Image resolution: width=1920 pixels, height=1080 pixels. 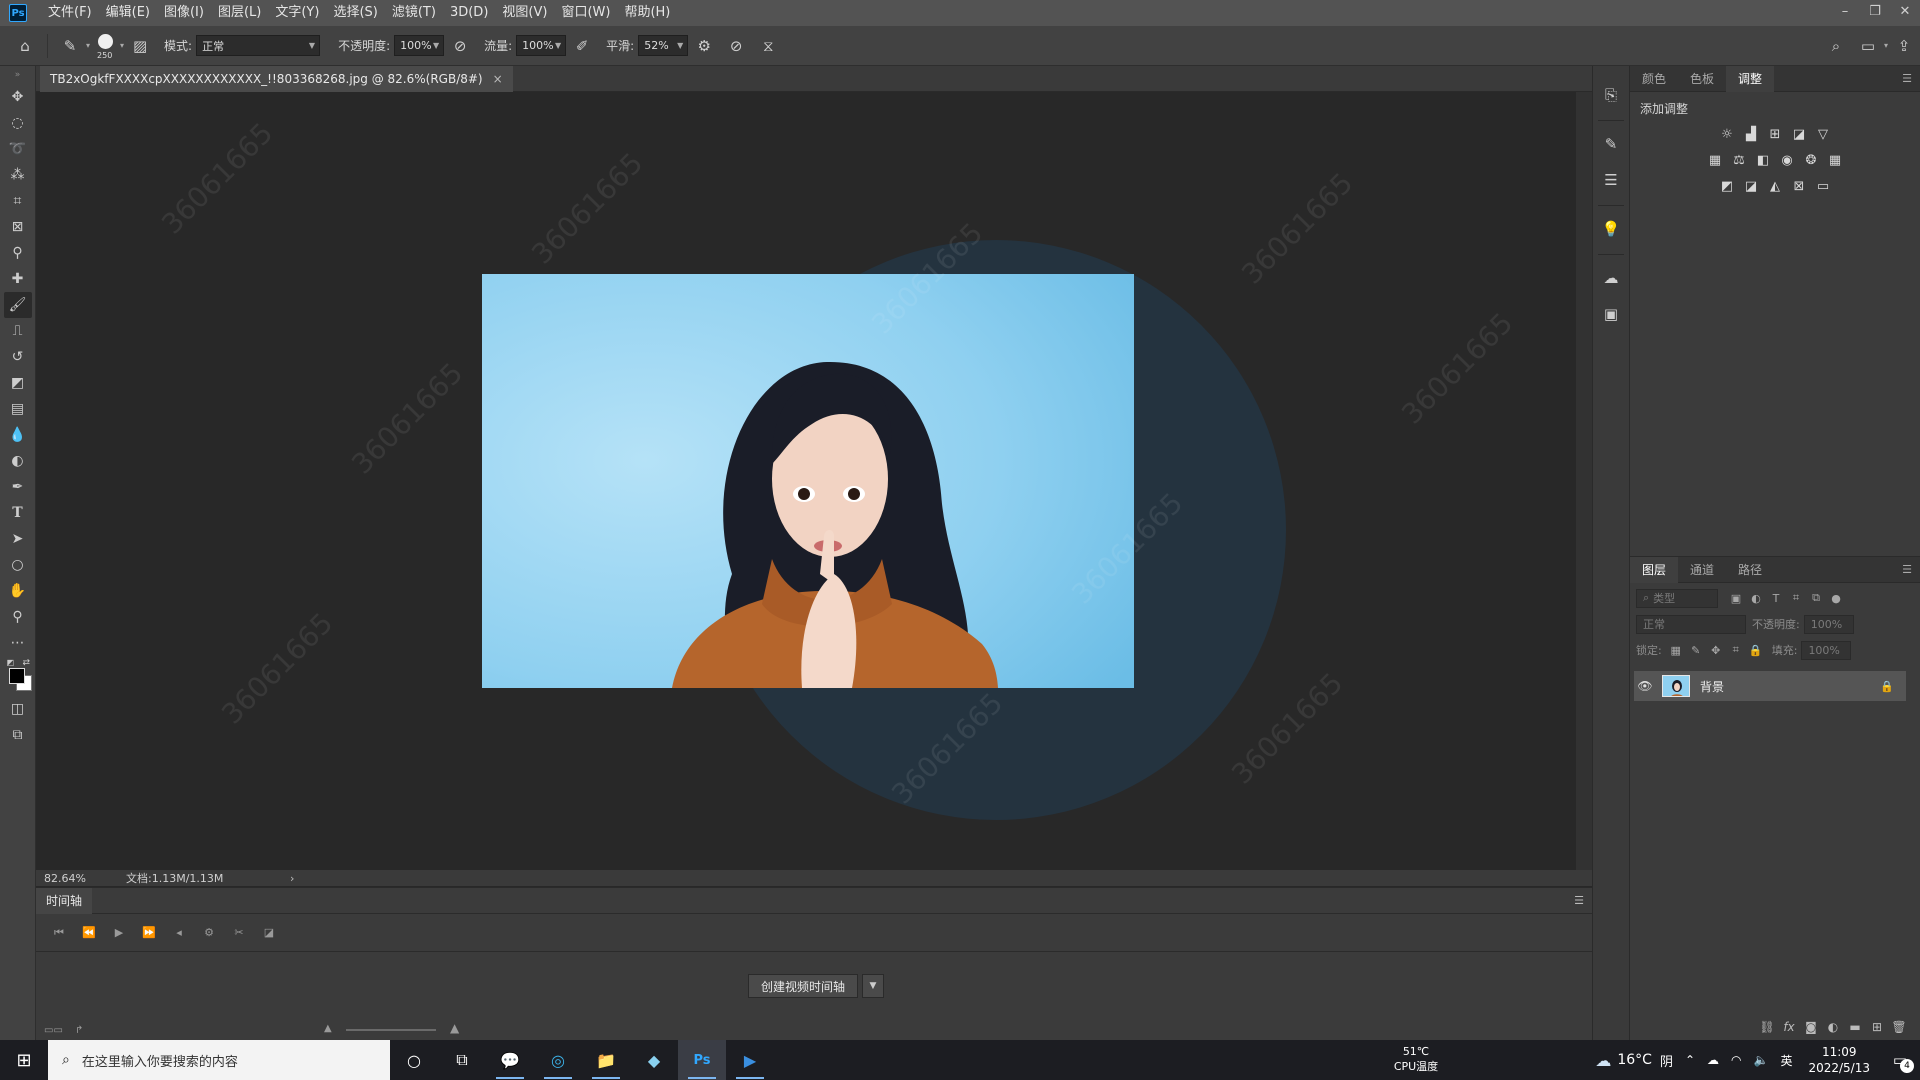 What do you see at coordinates (419, 45) in the screenshot?
I see `opacity-field: 100% ▼` at bounding box center [419, 45].